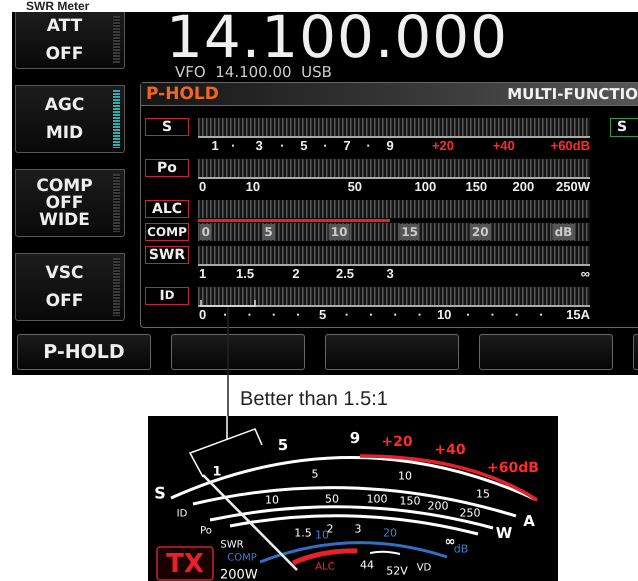  I want to click on meter-label: COMP, so click(167, 232).